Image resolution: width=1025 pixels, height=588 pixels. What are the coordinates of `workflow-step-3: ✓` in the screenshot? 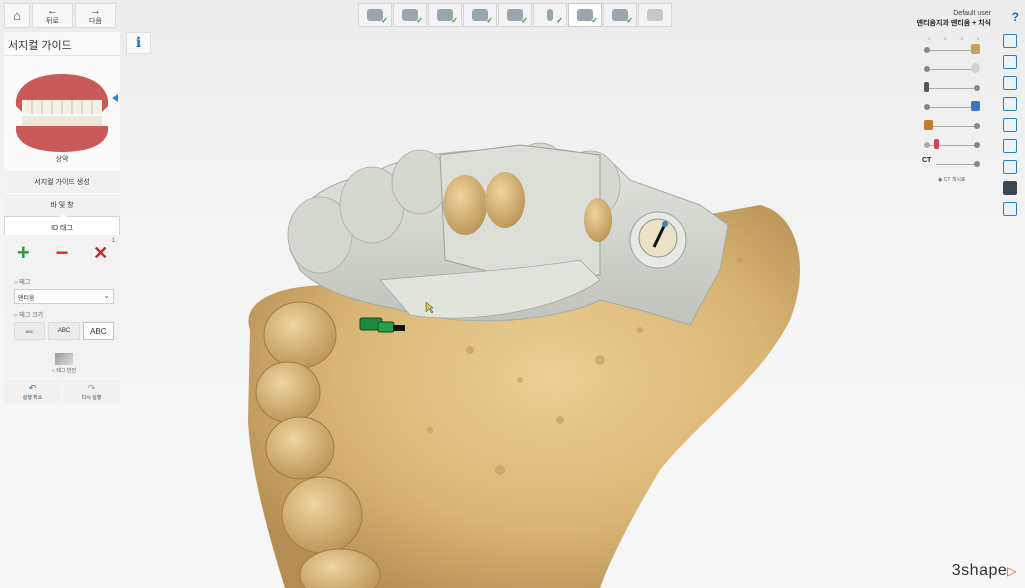 It's located at (445, 15).